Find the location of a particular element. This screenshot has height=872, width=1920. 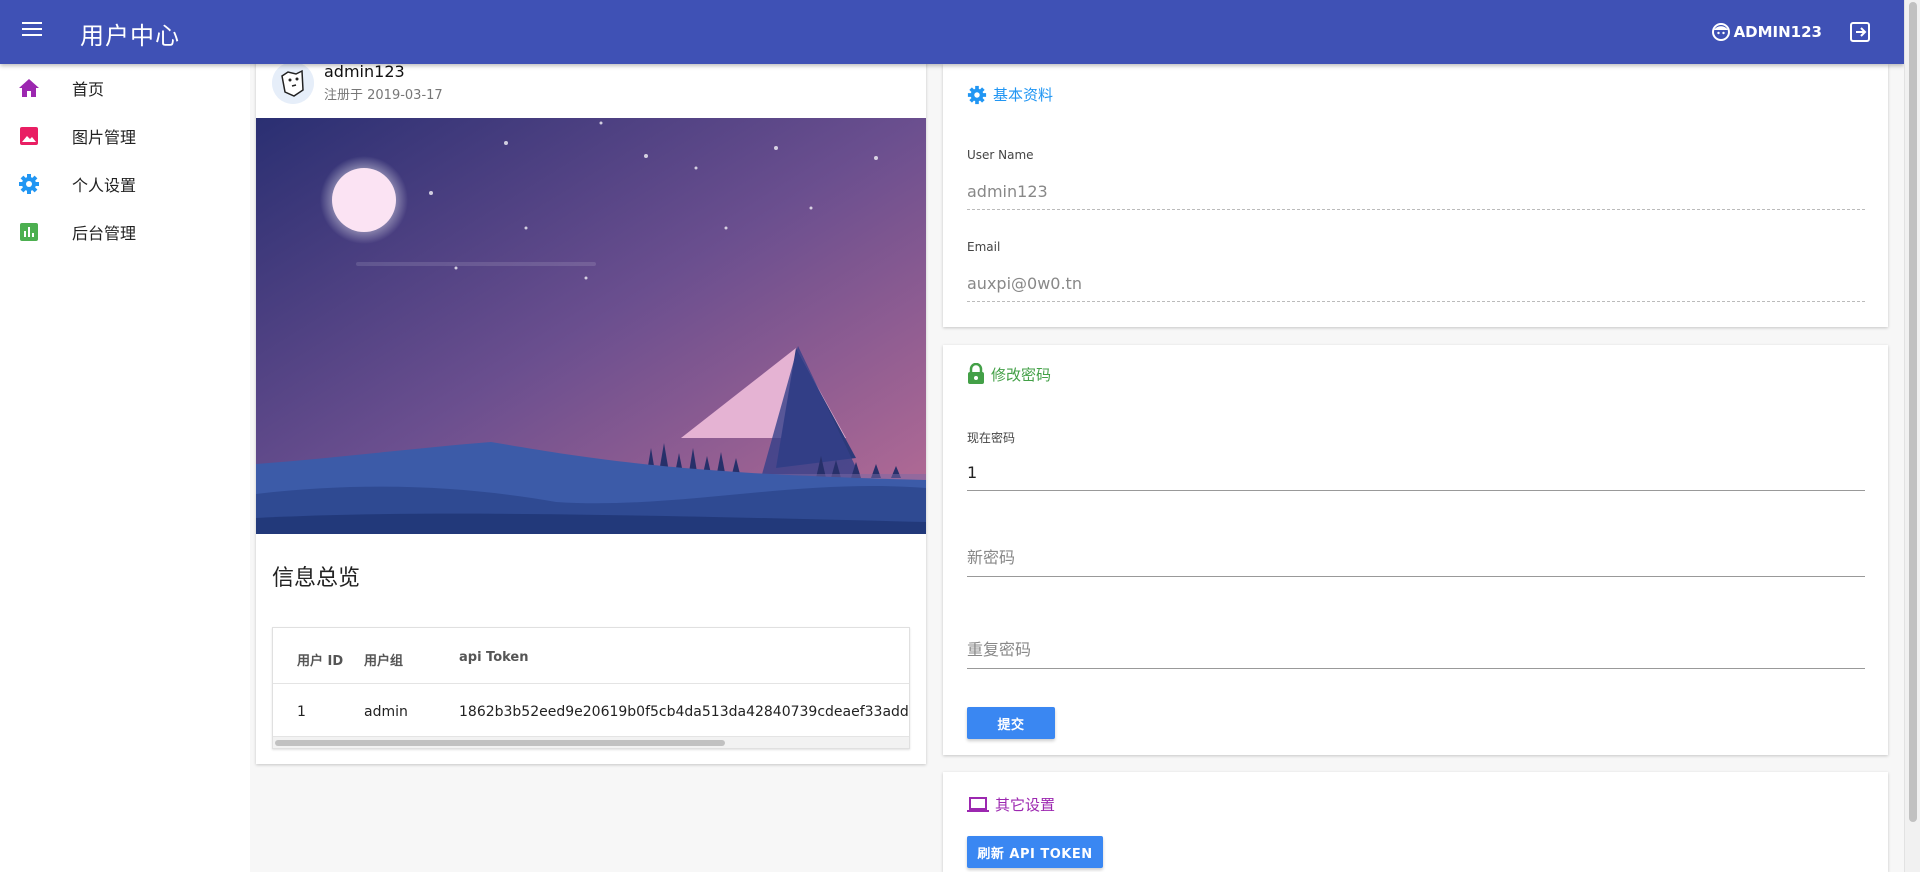

page-vertical-scrollbar is located at coordinates (1912, 436).